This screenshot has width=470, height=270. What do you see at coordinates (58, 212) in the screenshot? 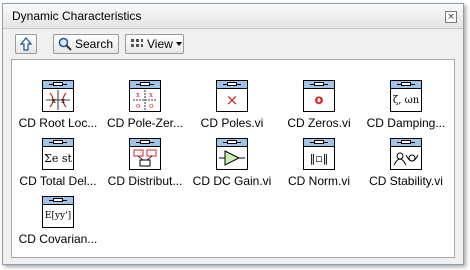
I see `covariance-icon: E[yy']` at bounding box center [58, 212].